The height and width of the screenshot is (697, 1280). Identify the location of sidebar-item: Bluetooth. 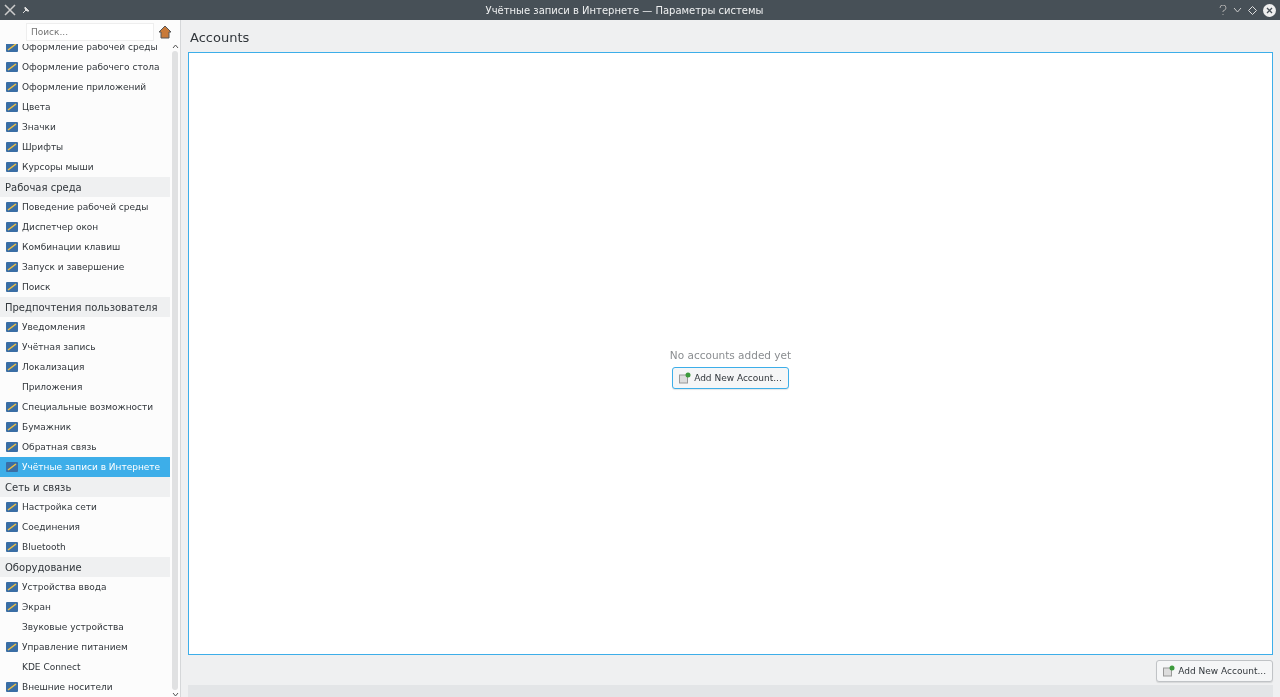
(85, 547).